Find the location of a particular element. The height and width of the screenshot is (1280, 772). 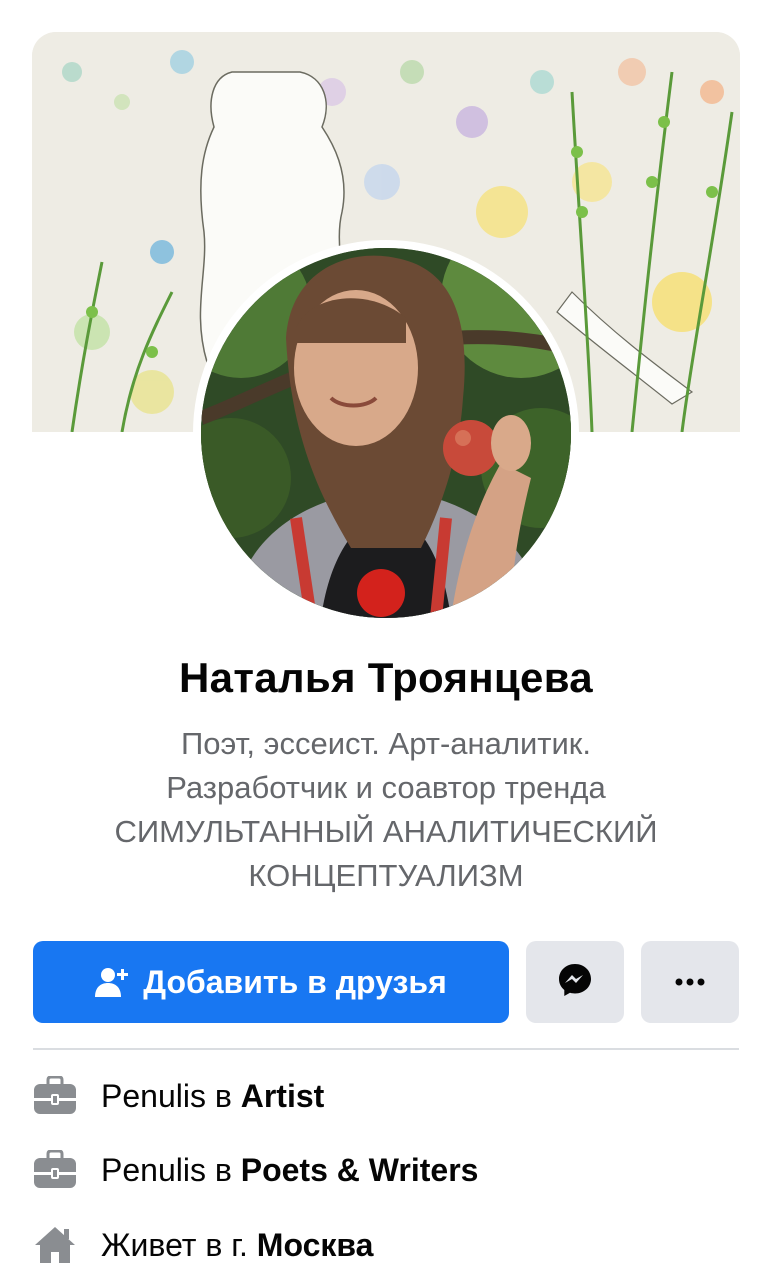

more-icon is located at coordinates (690, 982).